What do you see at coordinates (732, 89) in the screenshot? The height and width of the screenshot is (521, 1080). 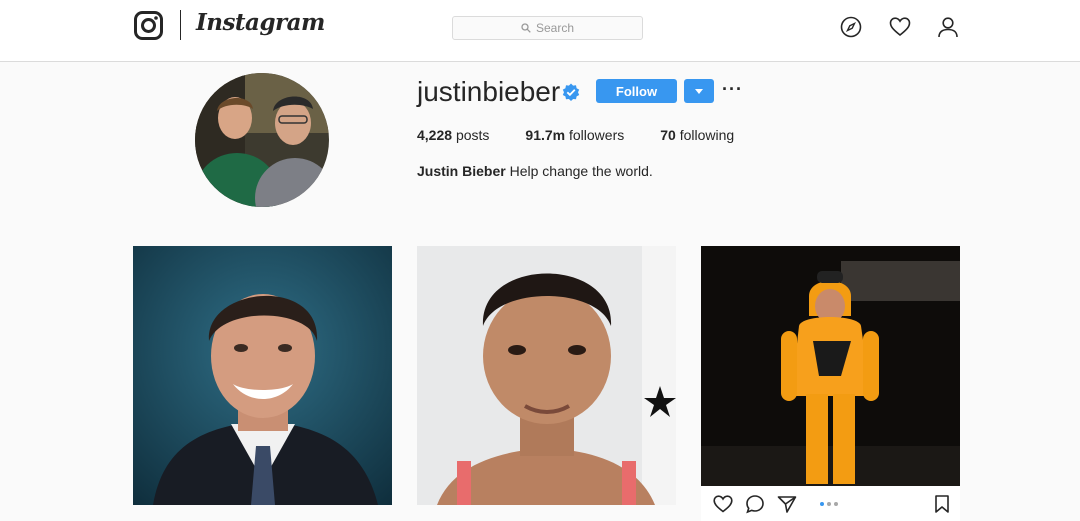 I see `more-options-button: ···` at bounding box center [732, 89].